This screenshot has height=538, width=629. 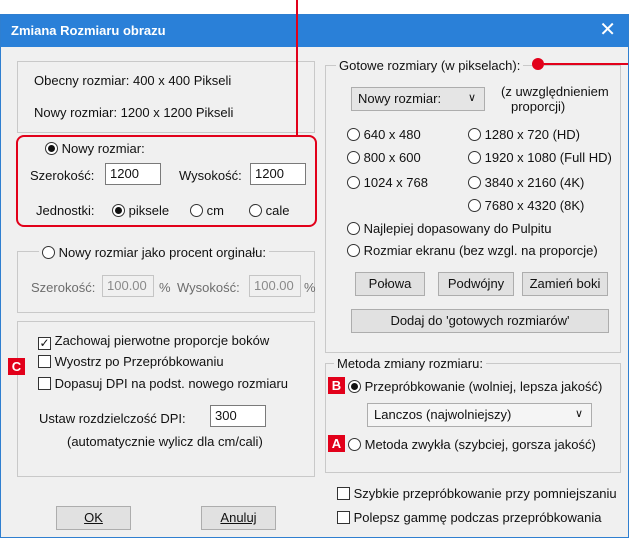 What do you see at coordinates (469, 517) in the screenshot?
I see `gamma-checkbox: Polepsz gammę podczas przepróbkowania` at bounding box center [469, 517].